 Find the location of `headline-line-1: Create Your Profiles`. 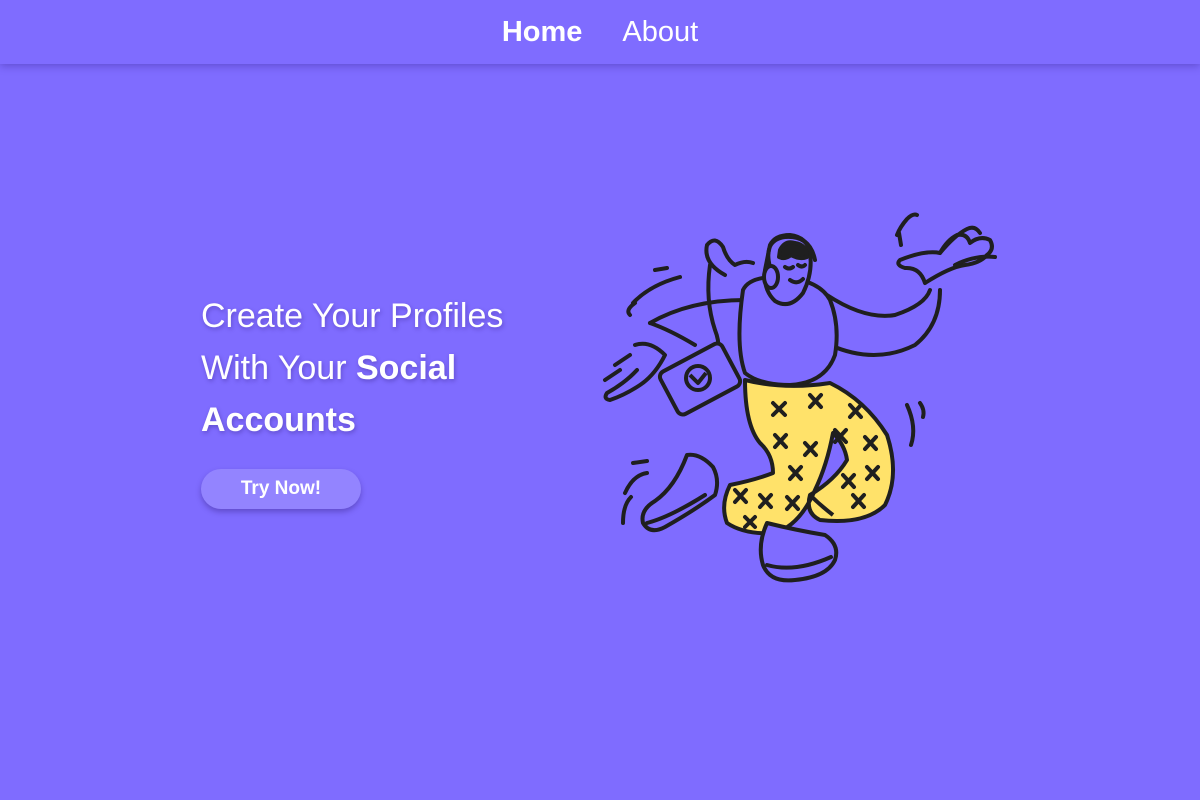

headline-line-1: Create Your Profiles is located at coordinates (352, 316).